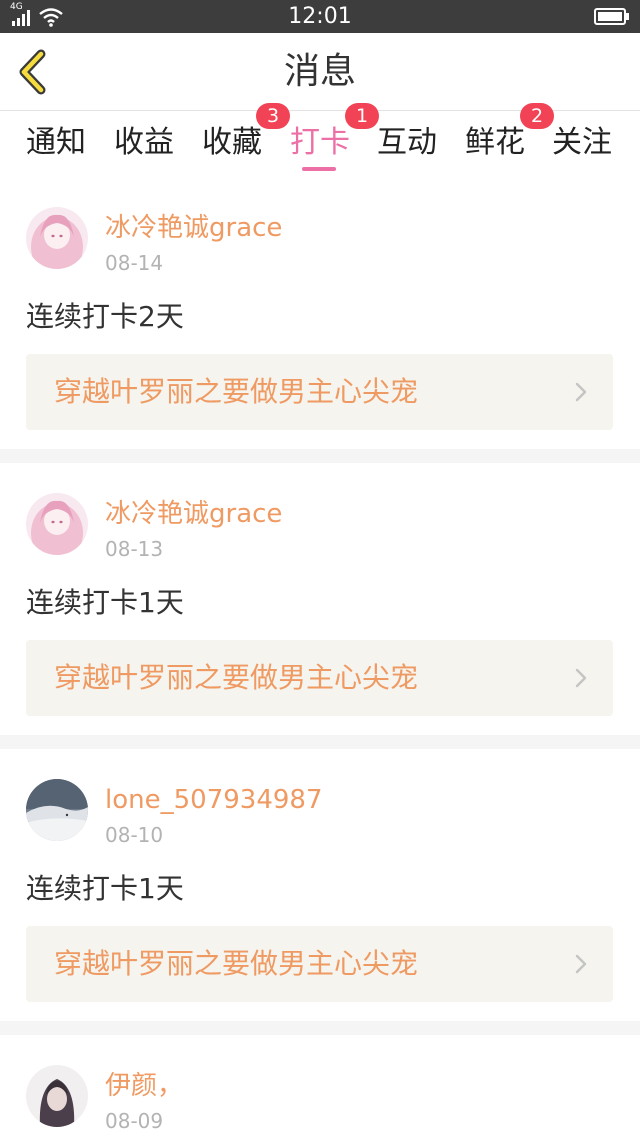  I want to click on tab-label: 关注, so click(582, 142).